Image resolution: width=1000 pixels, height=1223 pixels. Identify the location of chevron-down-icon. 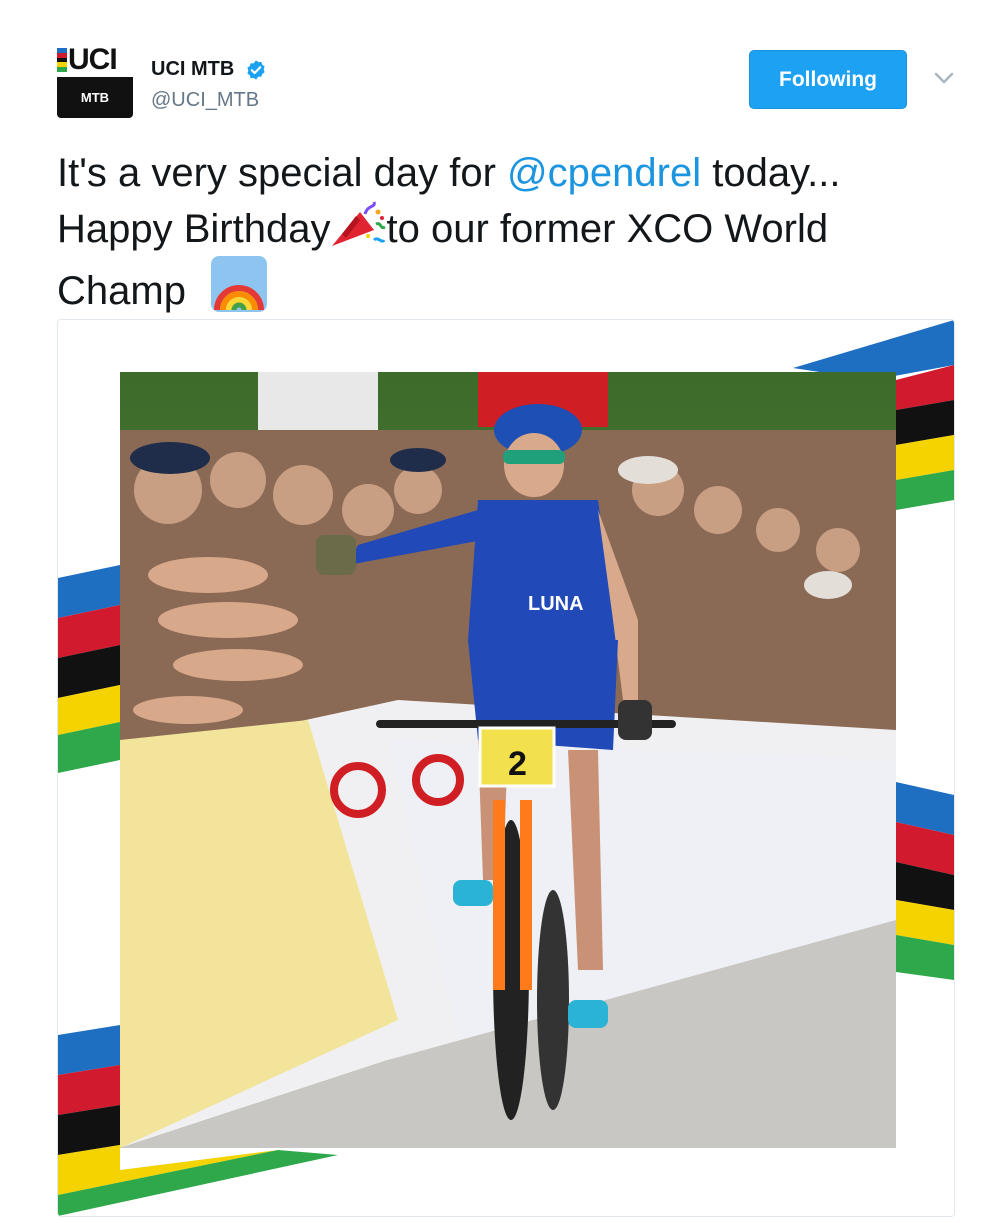
(944, 78).